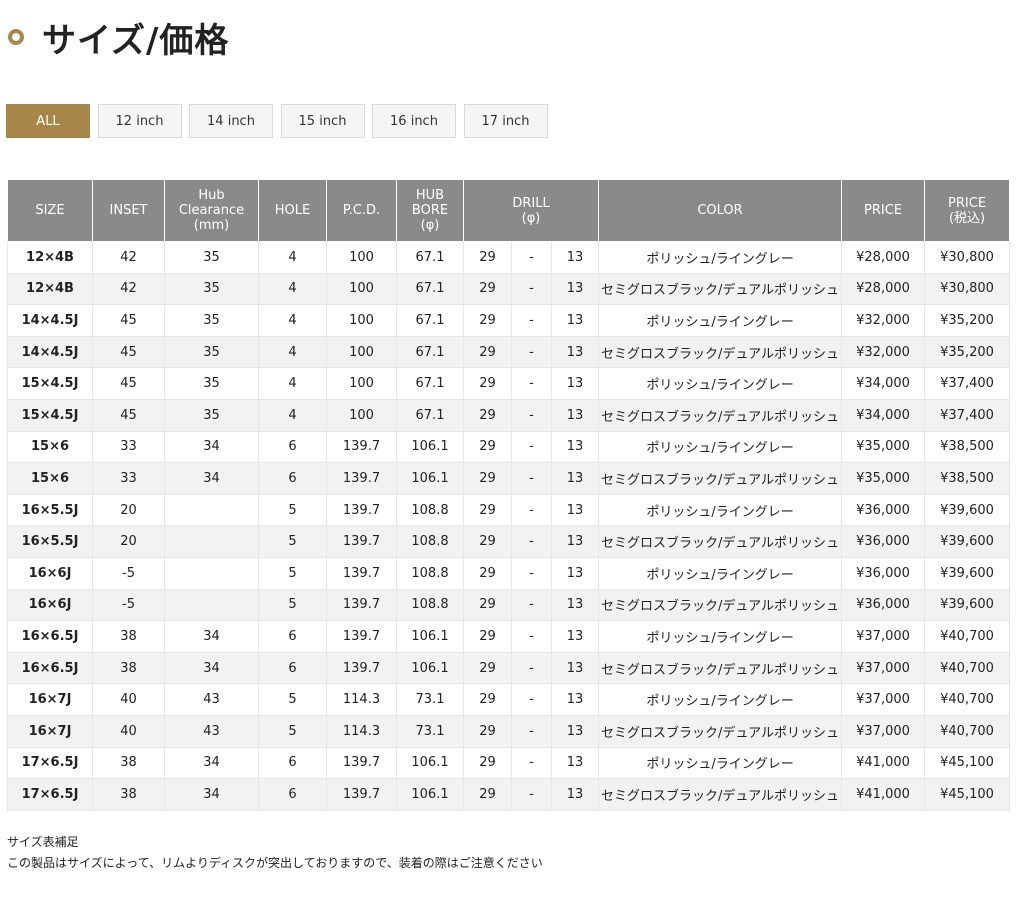 The image size is (1024, 912). Describe the element at coordinates (50, 415) in the screenshot. I see `cell-size: 15×4.5J` at that location.